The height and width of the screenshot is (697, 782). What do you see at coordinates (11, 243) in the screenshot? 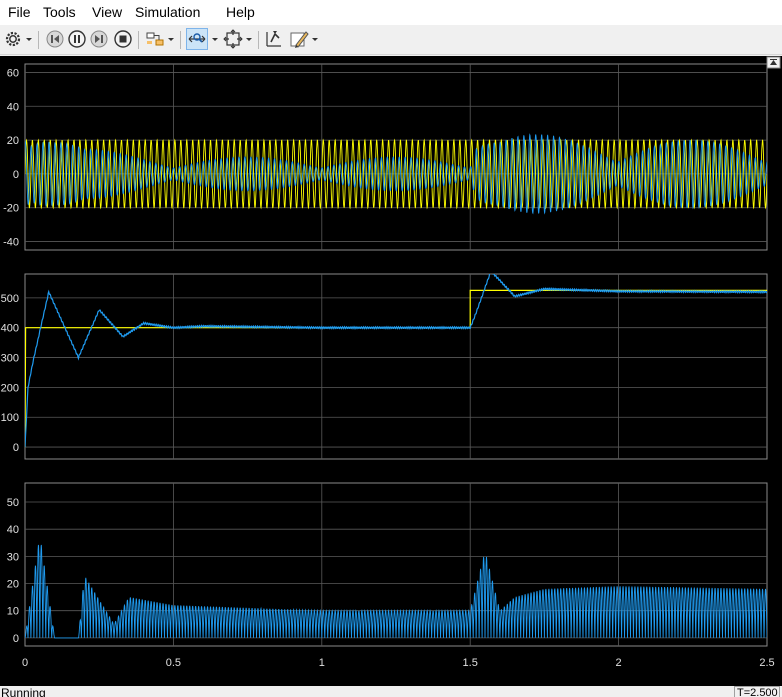
I see `y-tick-label: -40` at bounding box center [11, 243].